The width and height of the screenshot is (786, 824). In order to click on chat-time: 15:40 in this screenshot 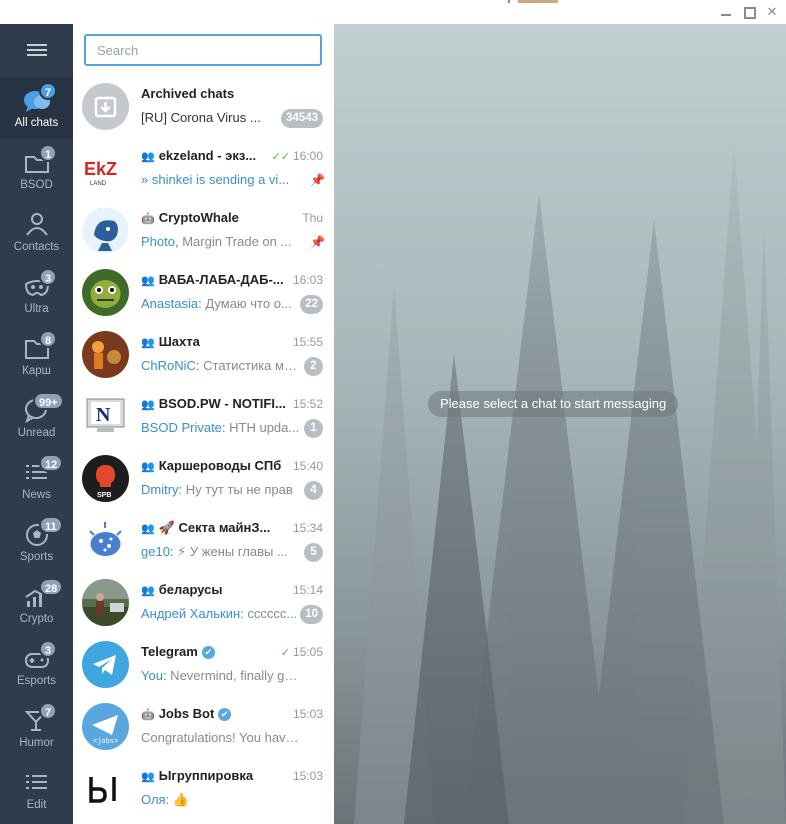, I will do `click(307, 466)`.